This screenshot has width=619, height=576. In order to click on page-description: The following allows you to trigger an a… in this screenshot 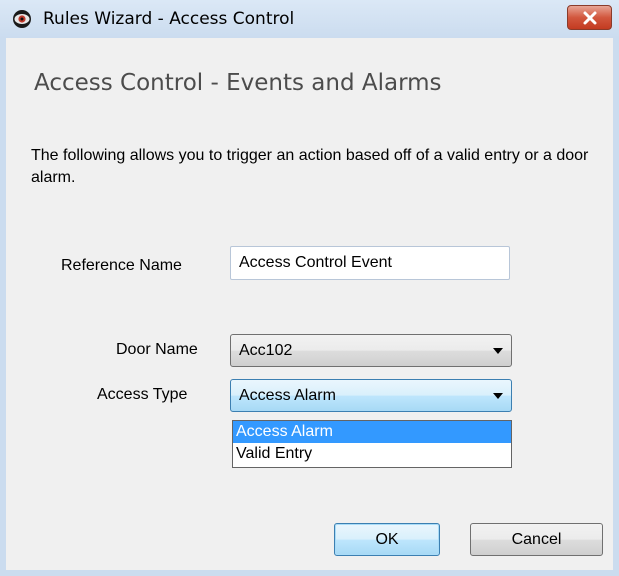, I will do `click(310, 166)`.